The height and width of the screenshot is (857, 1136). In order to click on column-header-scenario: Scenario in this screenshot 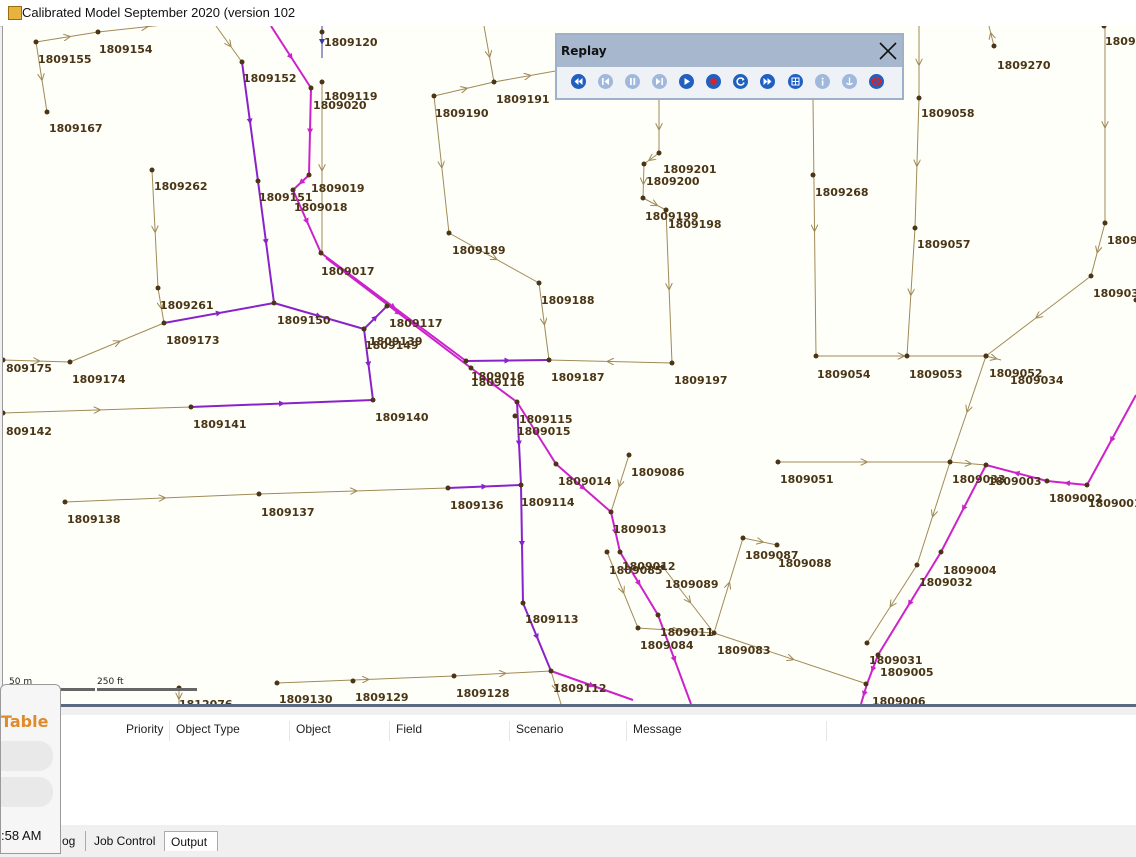, I will do `click(568, 731)`.